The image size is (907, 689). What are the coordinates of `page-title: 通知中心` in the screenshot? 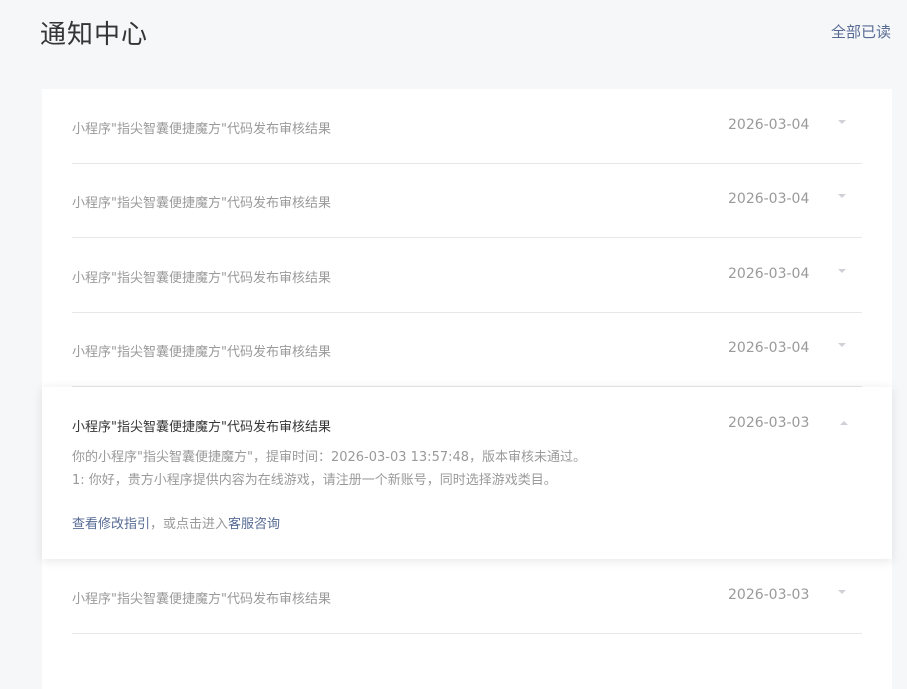 It's located at (94, 35).